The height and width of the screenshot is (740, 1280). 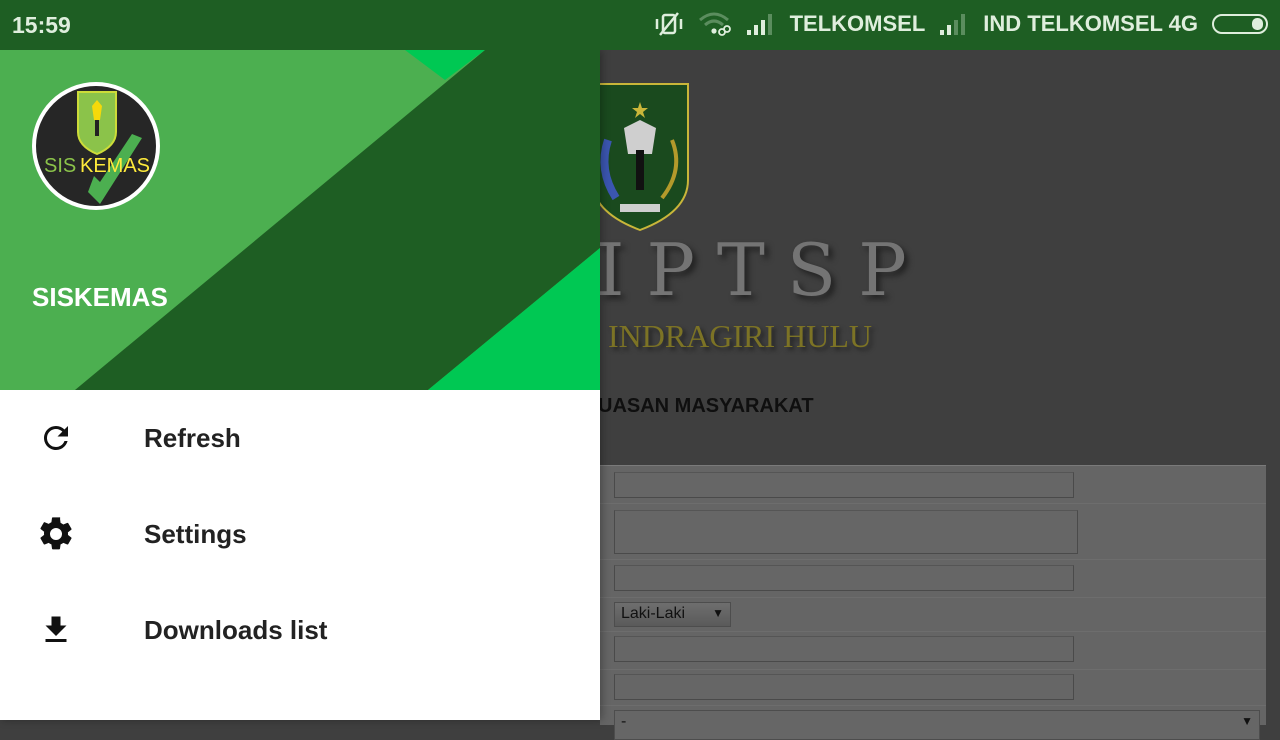 What do you see at coordinates (192, 437) in the screenshot?
I see `menu-item-label: Refresh` at bounding box center [192, 437].